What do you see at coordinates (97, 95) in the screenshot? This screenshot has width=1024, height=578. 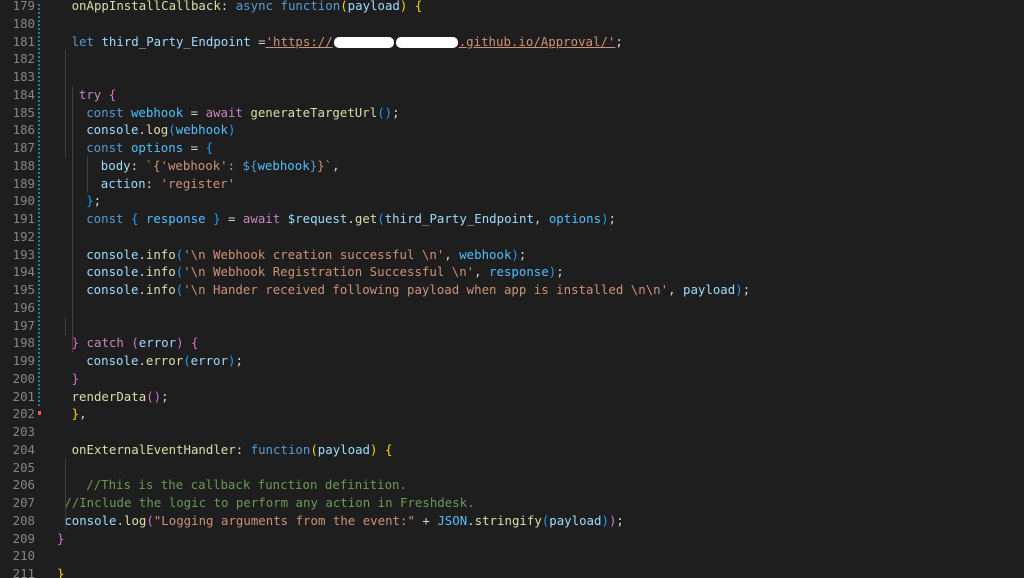 I see `code-text: try {` at bounding box center [97, 95].